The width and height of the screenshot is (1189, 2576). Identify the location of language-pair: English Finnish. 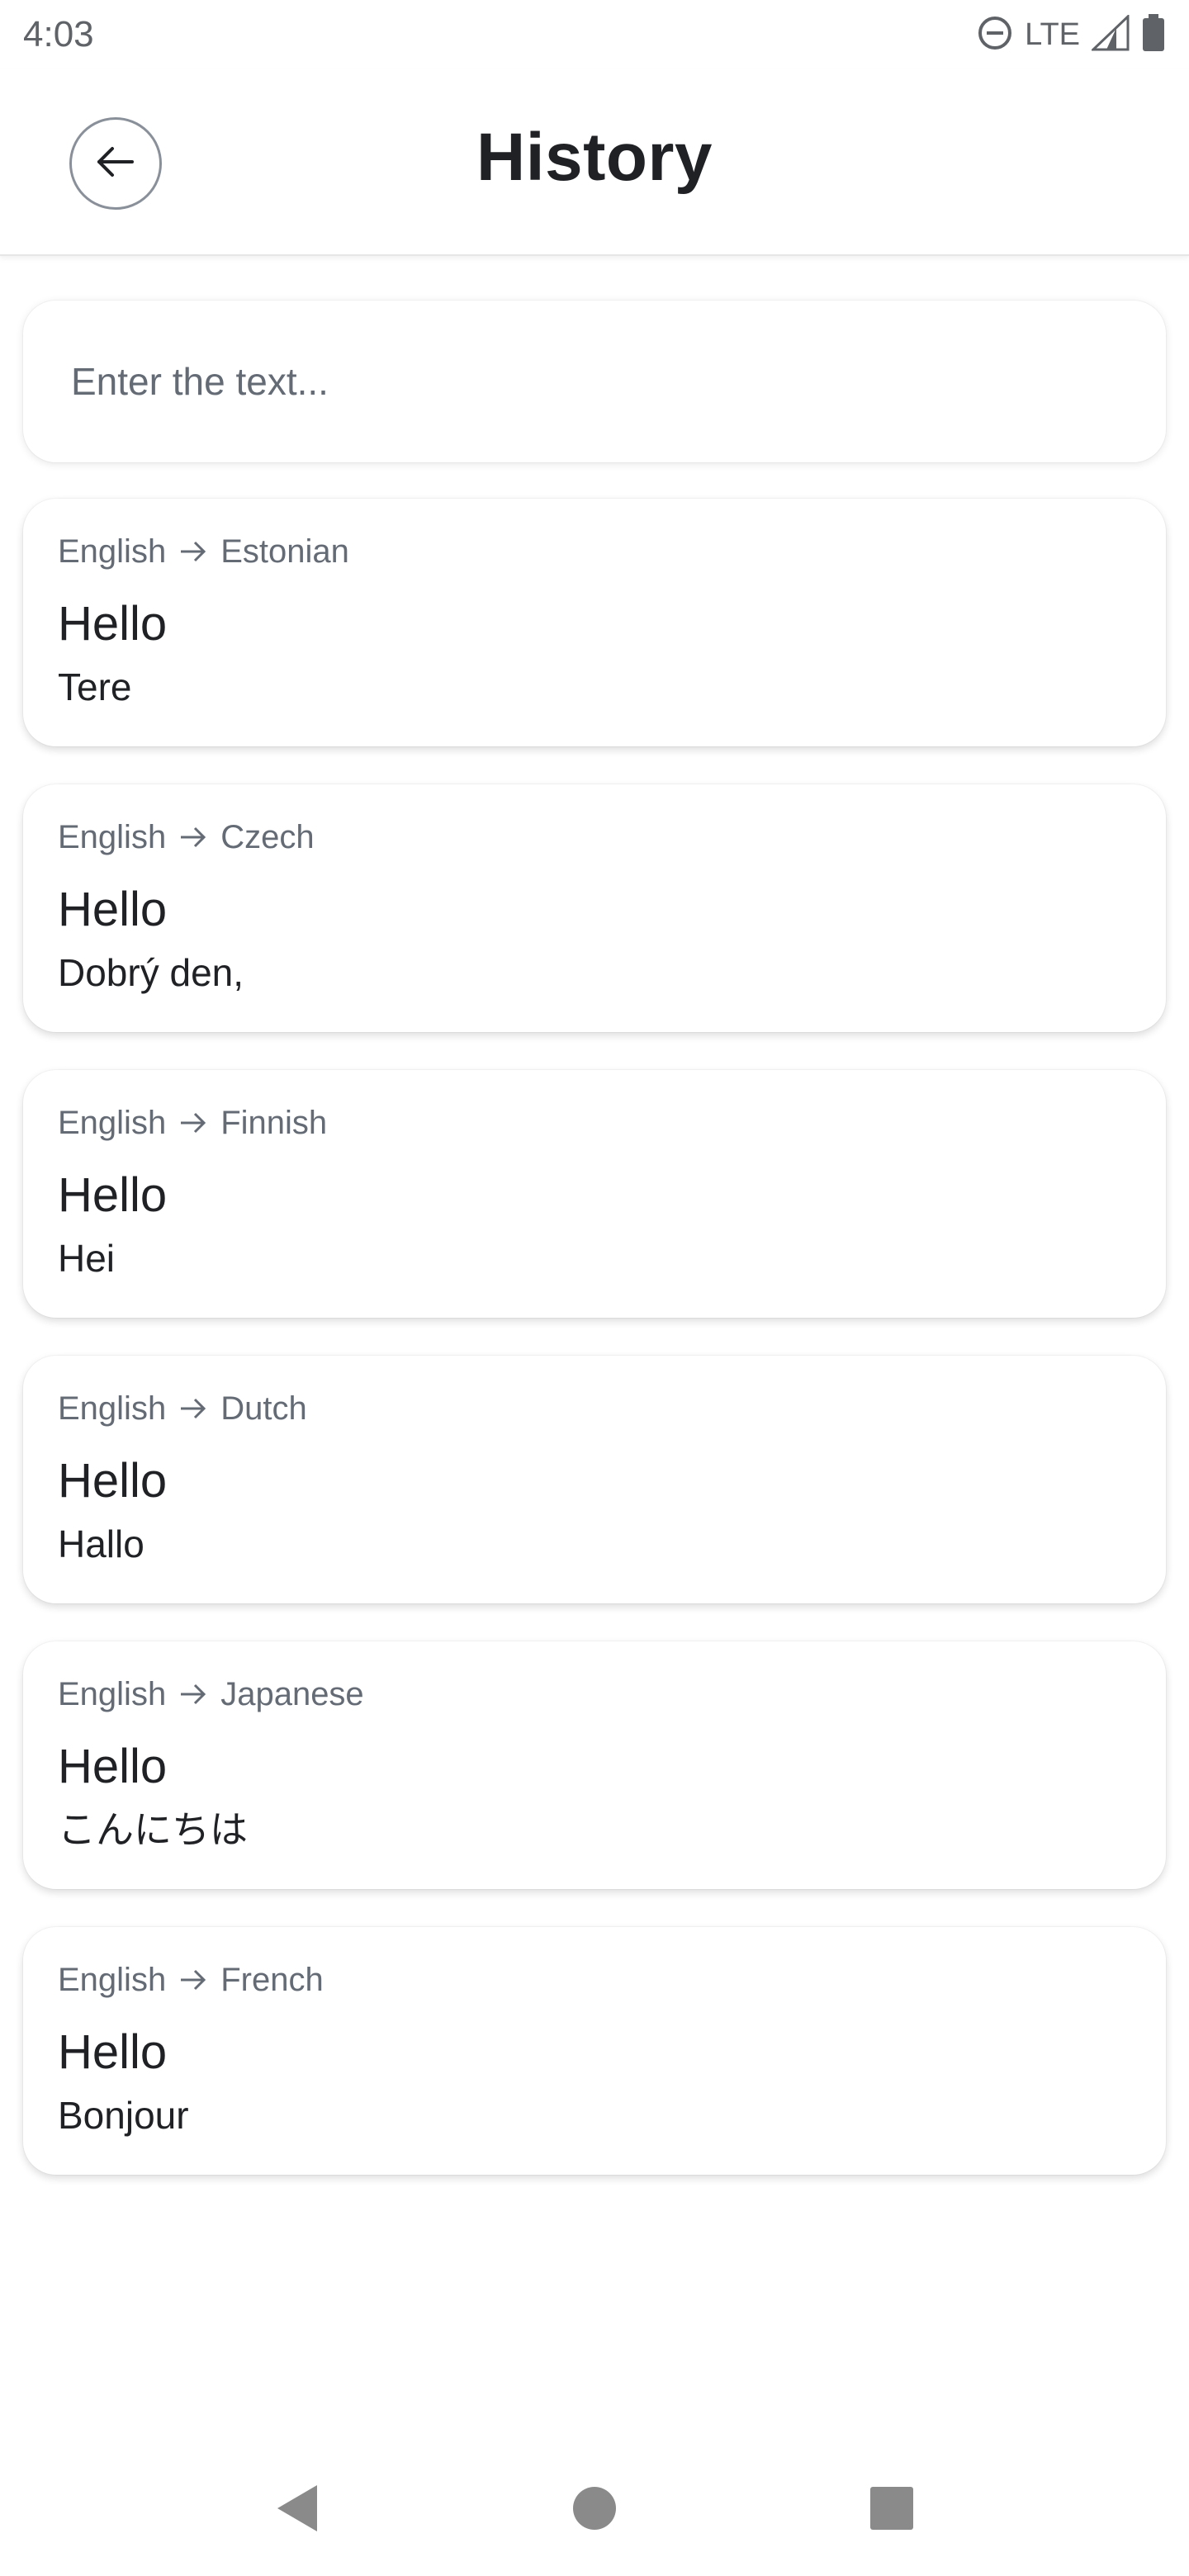
(594, 1123).